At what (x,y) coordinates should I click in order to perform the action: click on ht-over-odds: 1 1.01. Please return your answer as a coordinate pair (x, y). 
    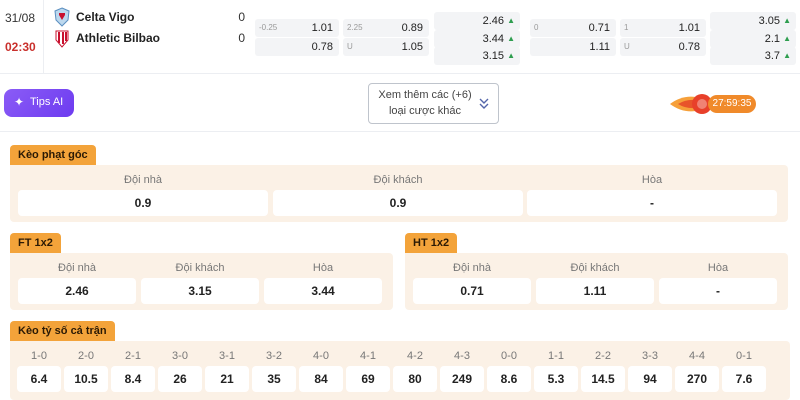
    Looking at the image, I should click on (663, 28).